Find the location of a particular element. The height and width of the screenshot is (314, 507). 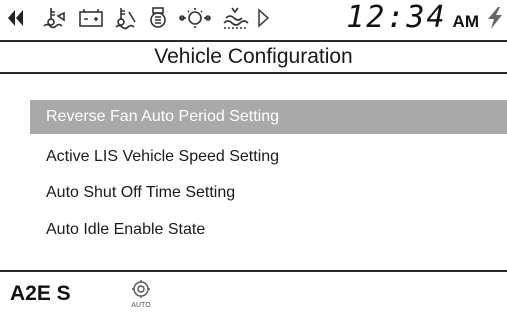

scroll-right-icon is located at coordinates (264, 18).